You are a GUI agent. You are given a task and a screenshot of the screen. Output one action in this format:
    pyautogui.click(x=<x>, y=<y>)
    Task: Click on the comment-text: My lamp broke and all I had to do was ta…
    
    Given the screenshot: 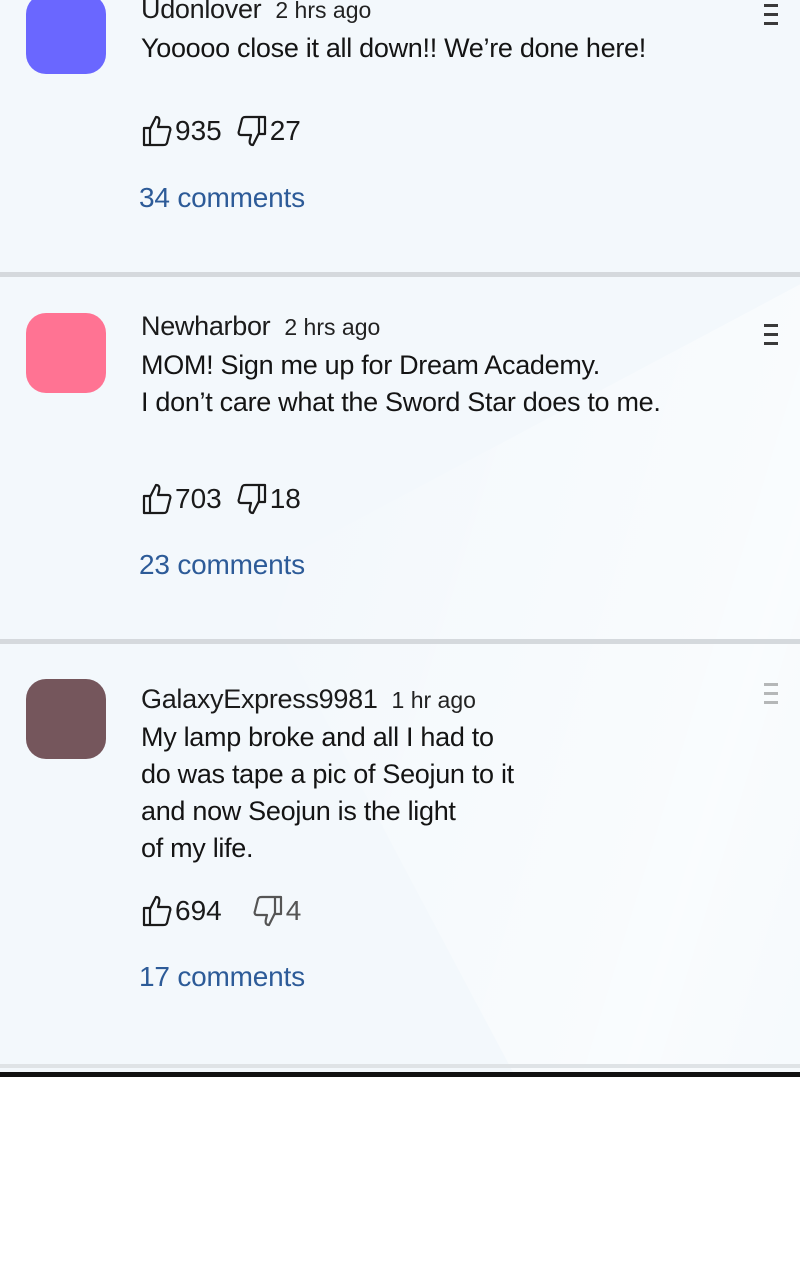 What is the action you would take?
    pyautogui.click(x=327, y=792)
    